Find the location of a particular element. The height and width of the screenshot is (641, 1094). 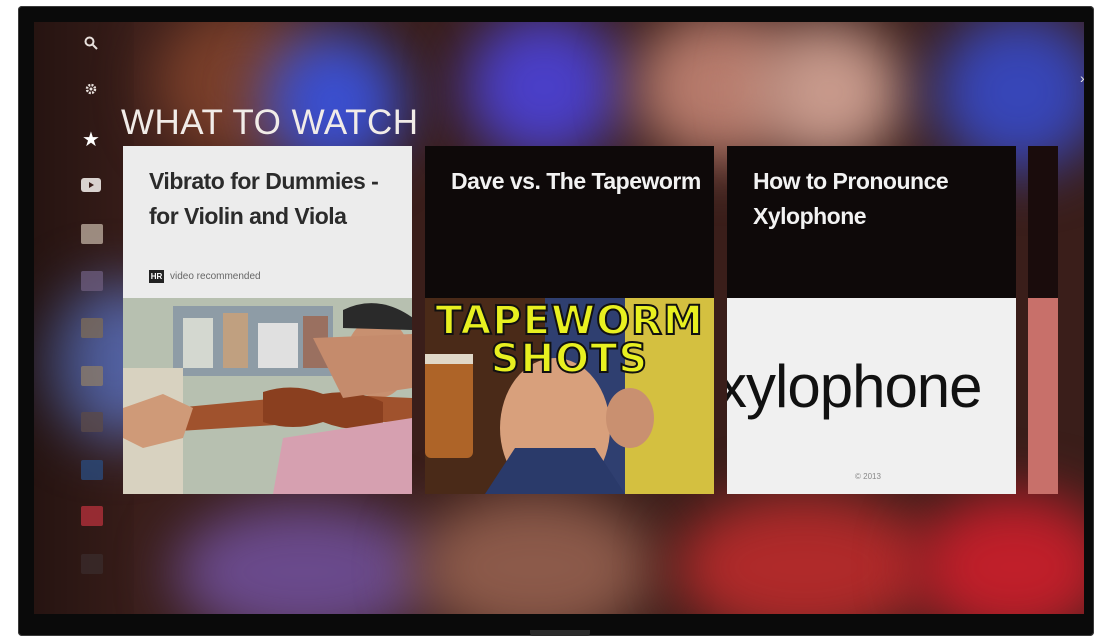

thumbnail-footnote: © 2013 is located at coordinates (868, 476).